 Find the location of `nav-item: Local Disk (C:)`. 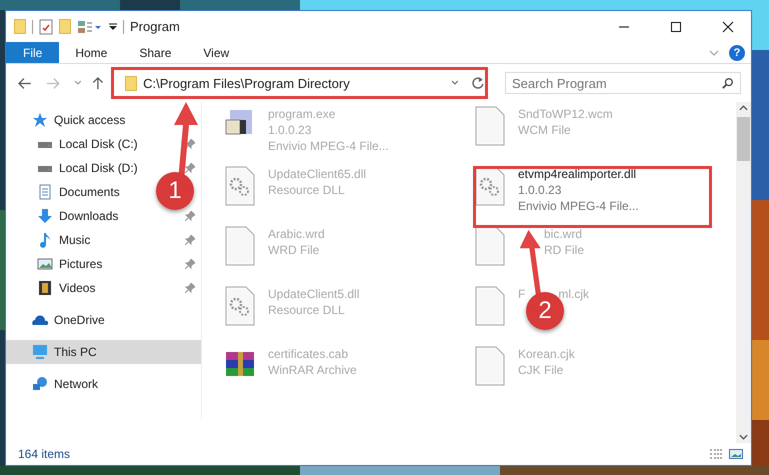

nav-item: Local Disk (C:) is located at coordinates (103, 144).